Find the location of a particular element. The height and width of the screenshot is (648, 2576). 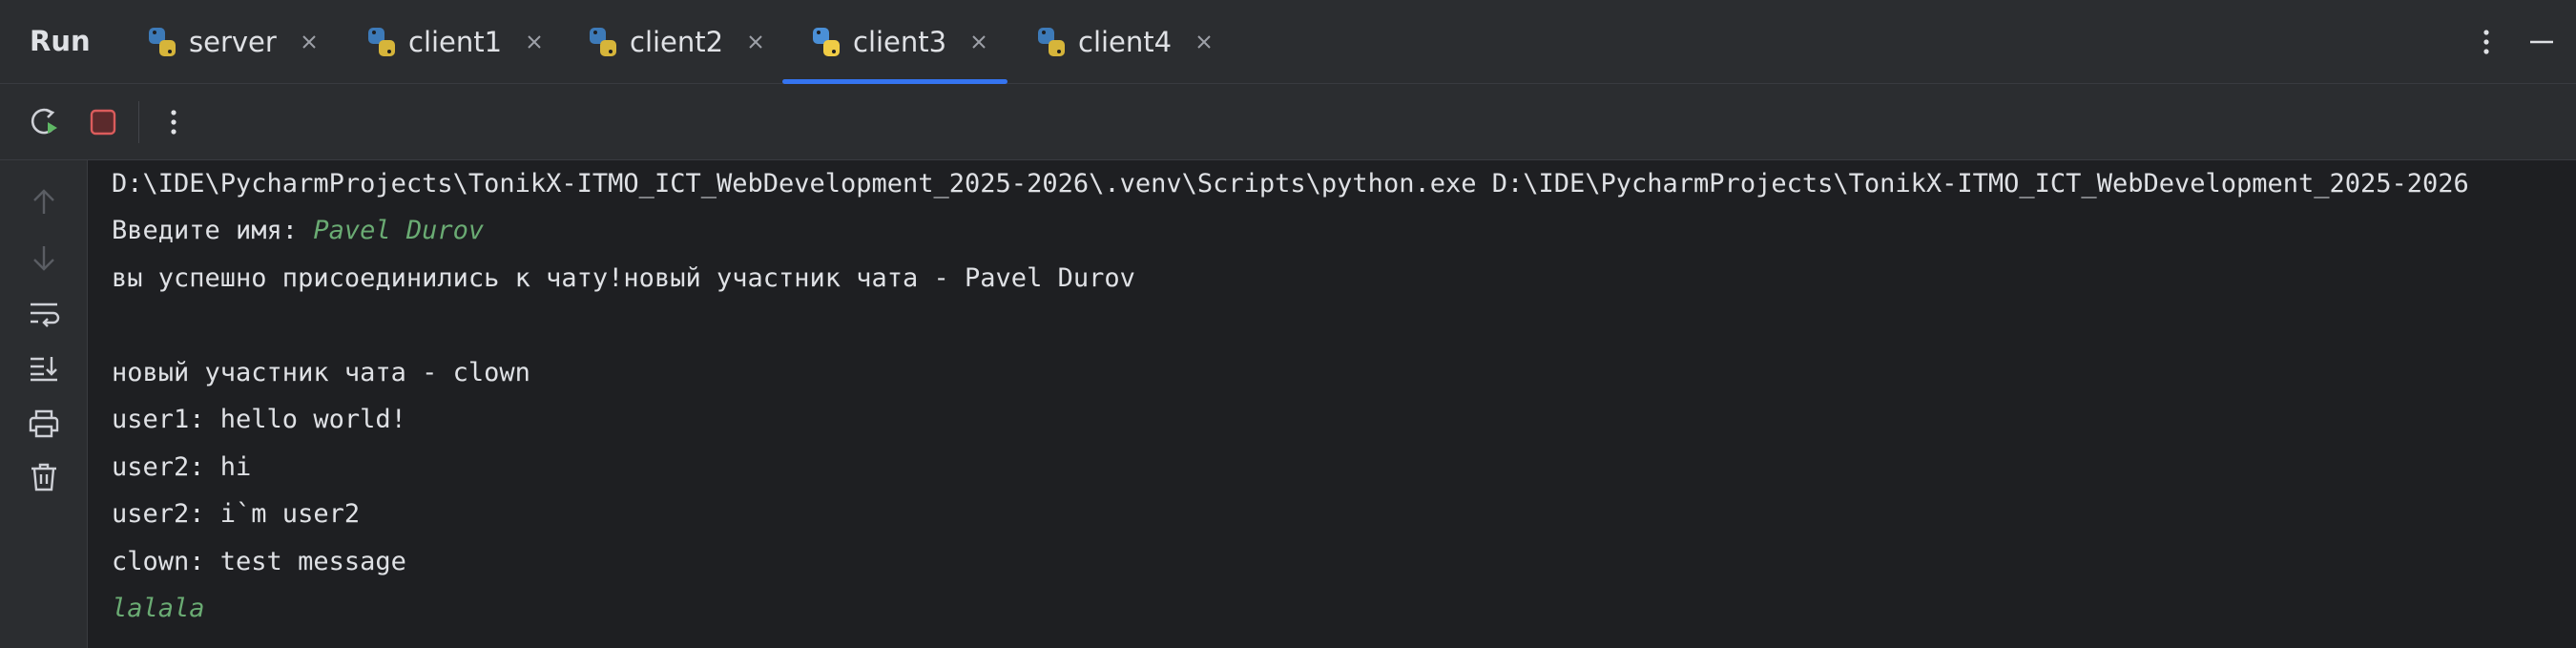

trash-icon is located at coordinates (43, 477).